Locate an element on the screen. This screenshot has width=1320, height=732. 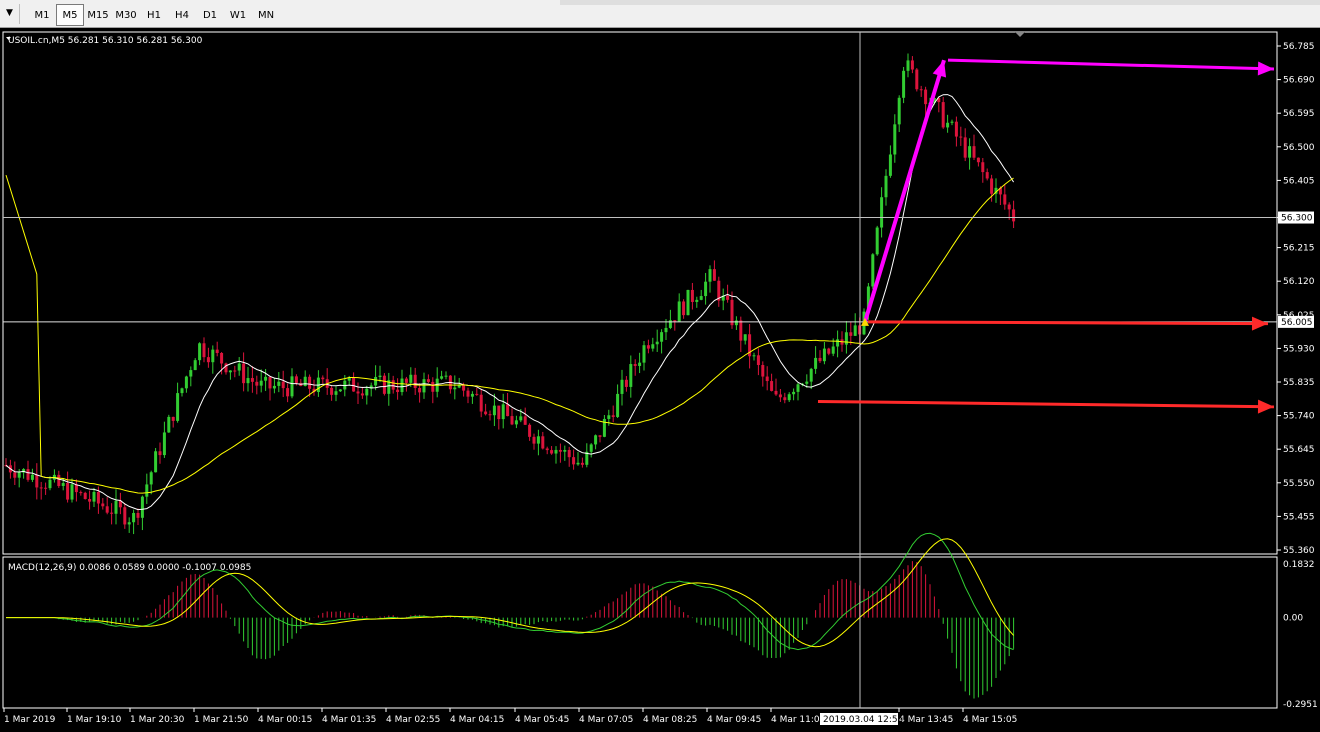
time-axis-label: 4 Mar 02:55 is located at coordinates (413, 720).